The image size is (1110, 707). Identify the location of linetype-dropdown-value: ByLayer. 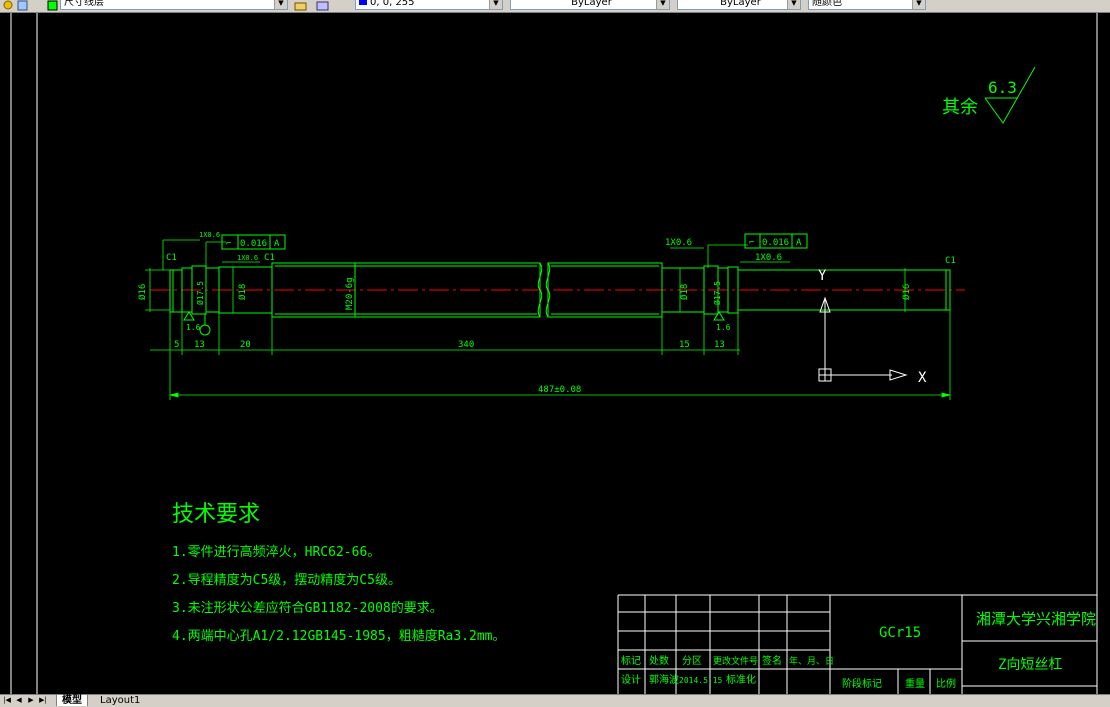
(591, 4).